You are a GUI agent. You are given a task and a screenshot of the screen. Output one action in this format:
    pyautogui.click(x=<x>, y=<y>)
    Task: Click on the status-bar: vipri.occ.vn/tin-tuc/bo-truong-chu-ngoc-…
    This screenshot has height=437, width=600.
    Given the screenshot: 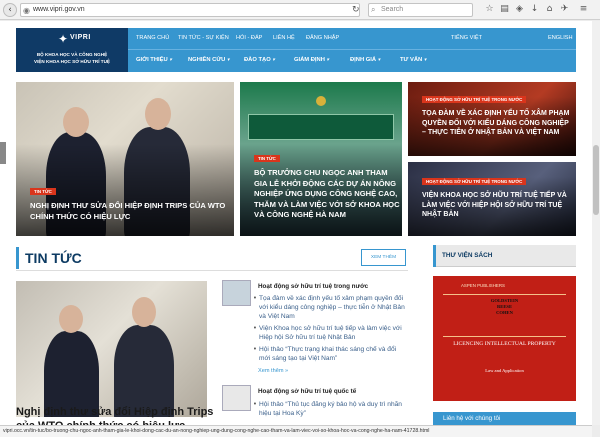 What is the action you would take?
    pyautogui.click(x=296, y=431)
    